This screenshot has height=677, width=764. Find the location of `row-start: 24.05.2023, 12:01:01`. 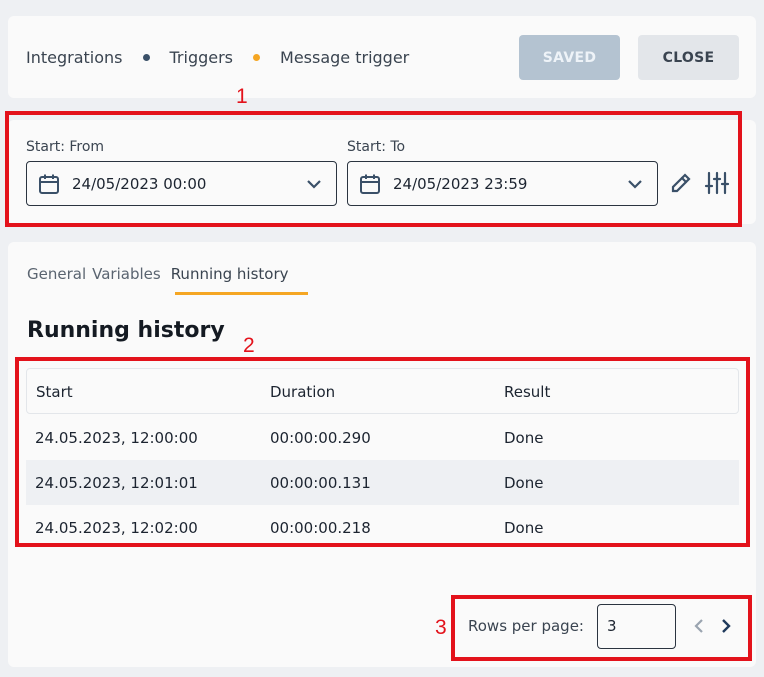

row-start: 24.05.2023, 12:01:01 is located at coordinates (116, 483).